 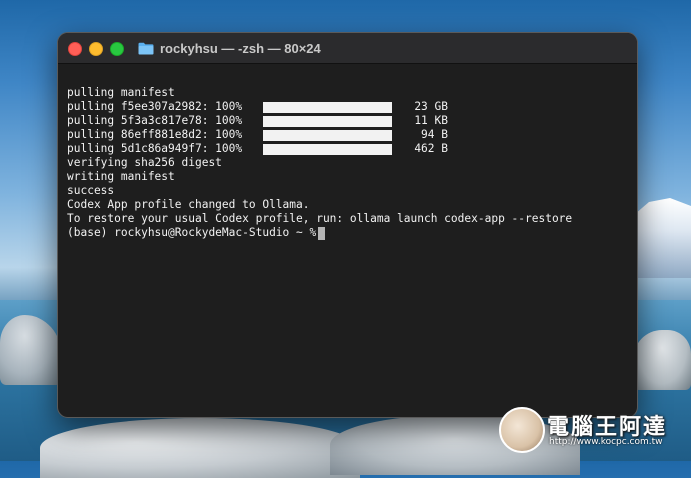 What do you see at coordinates (431, 120) in the screenshot?
I see `pull-size: 11 KB` at bounding box center [431, 120].